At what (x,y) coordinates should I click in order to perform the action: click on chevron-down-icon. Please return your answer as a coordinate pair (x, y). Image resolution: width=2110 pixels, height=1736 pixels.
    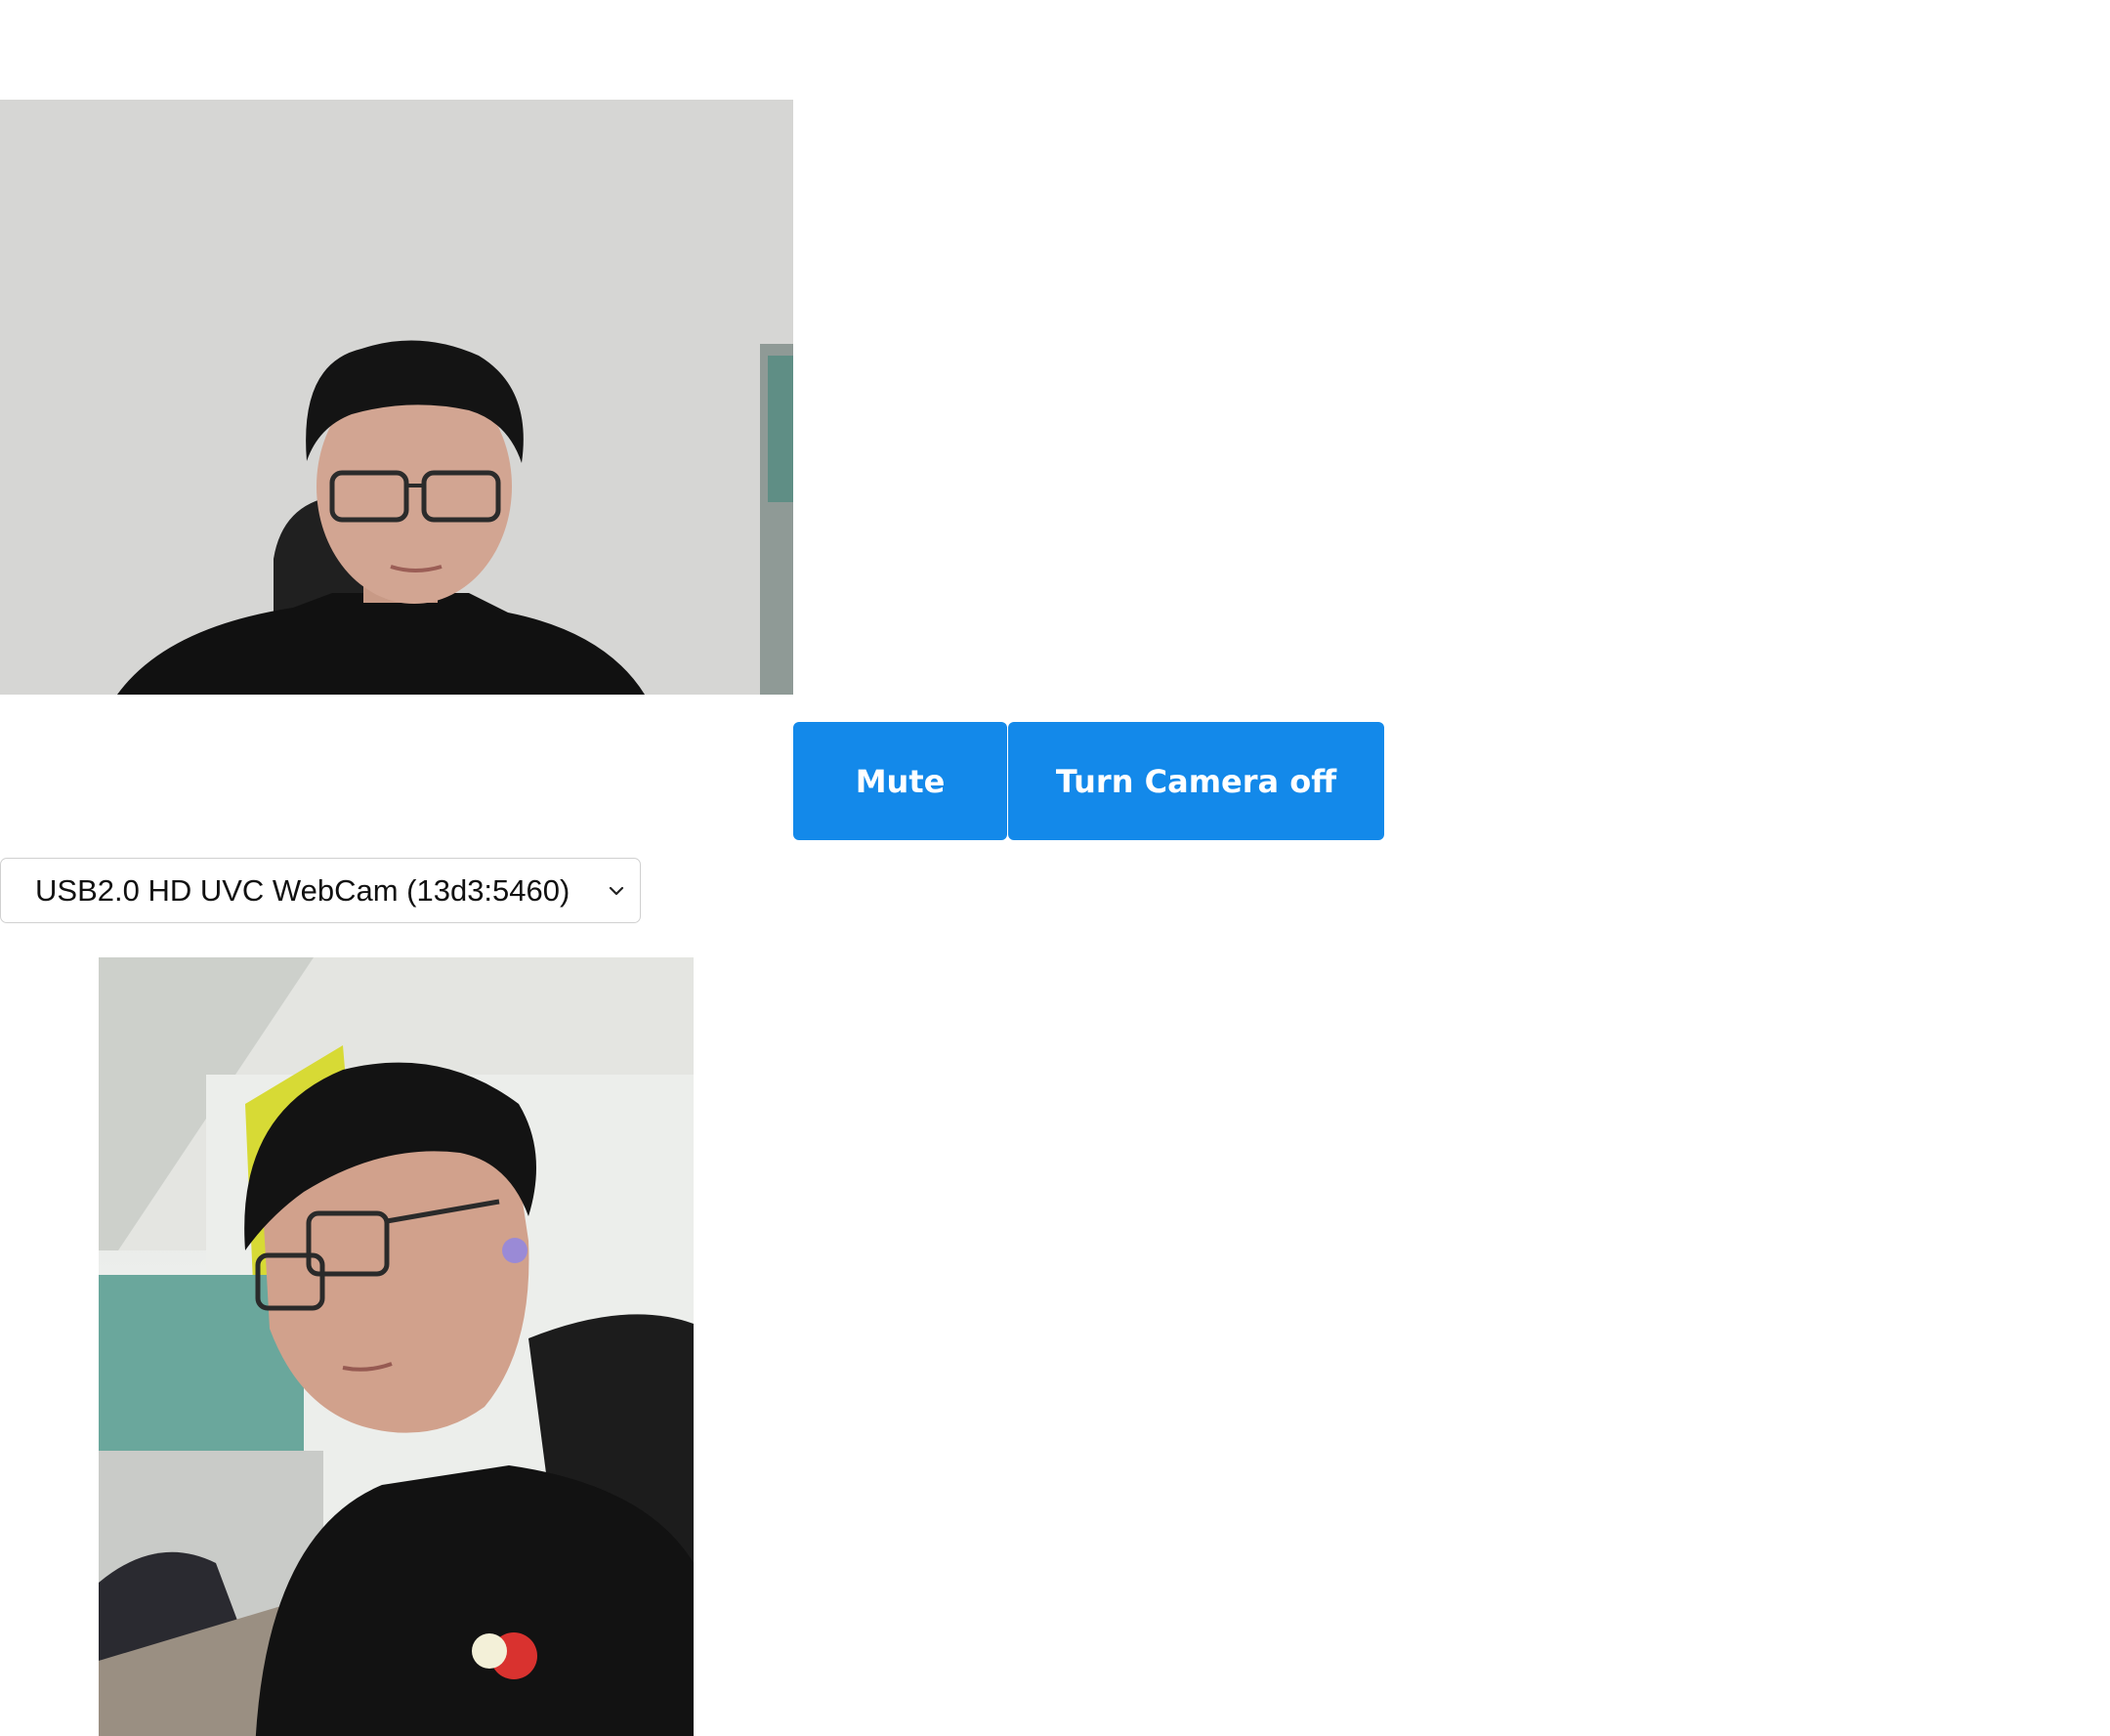
    Looking at the image, I should click on (616, 891).